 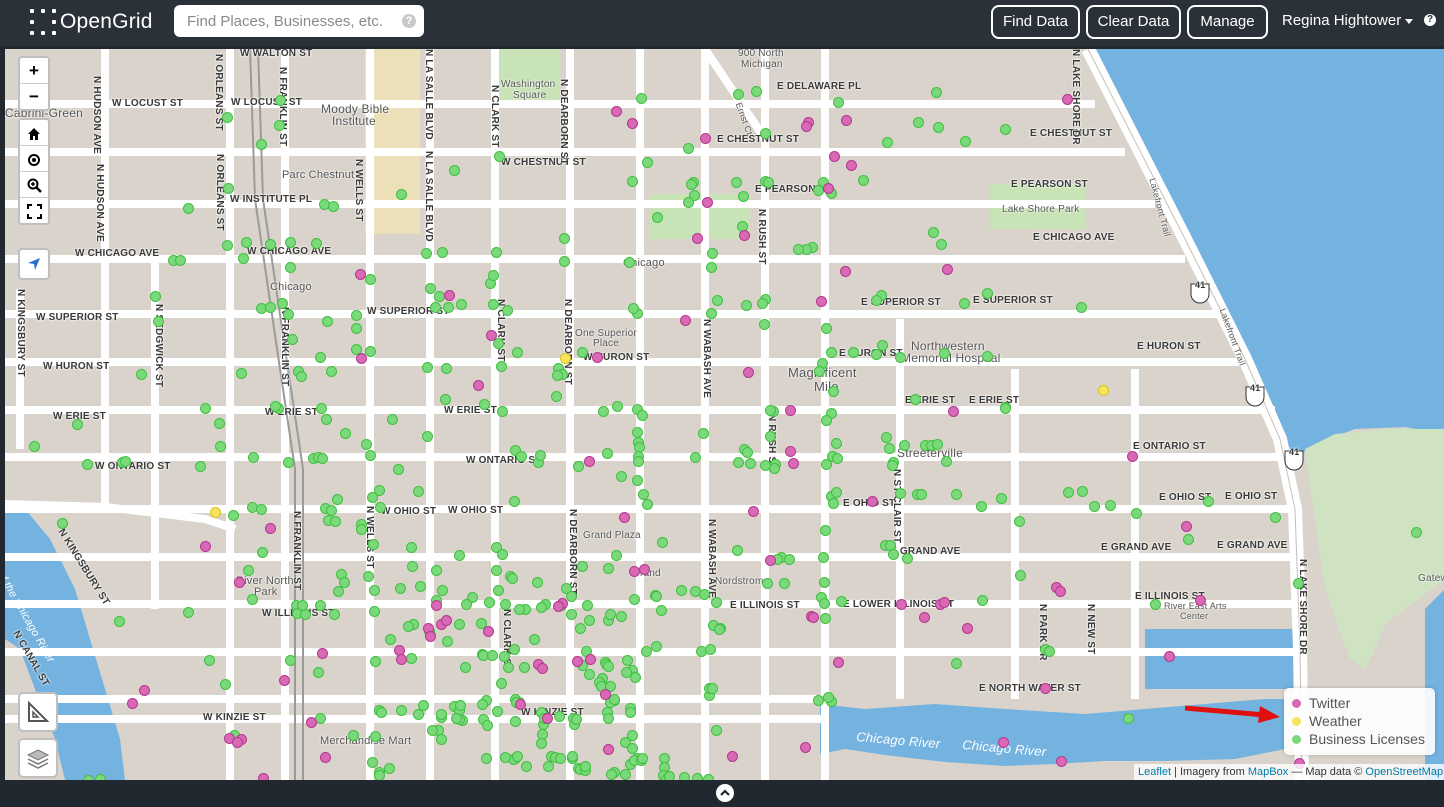 I want to click on mapbox-link: MapBox, so click(x=1268, y=772).